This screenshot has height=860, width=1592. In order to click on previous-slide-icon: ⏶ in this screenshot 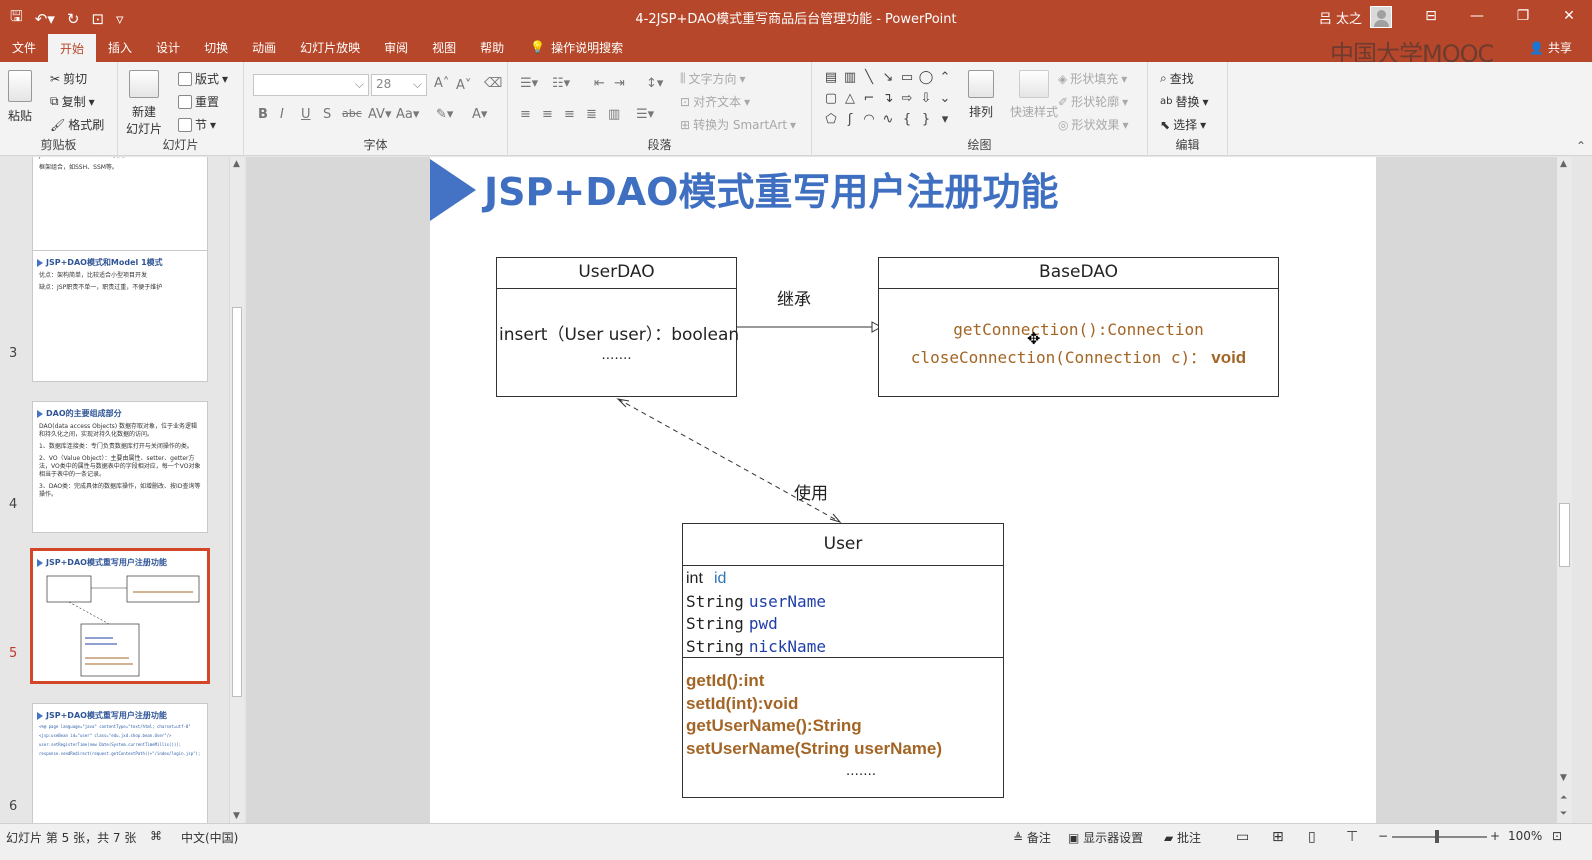, I will do `click(1563, 798)`.